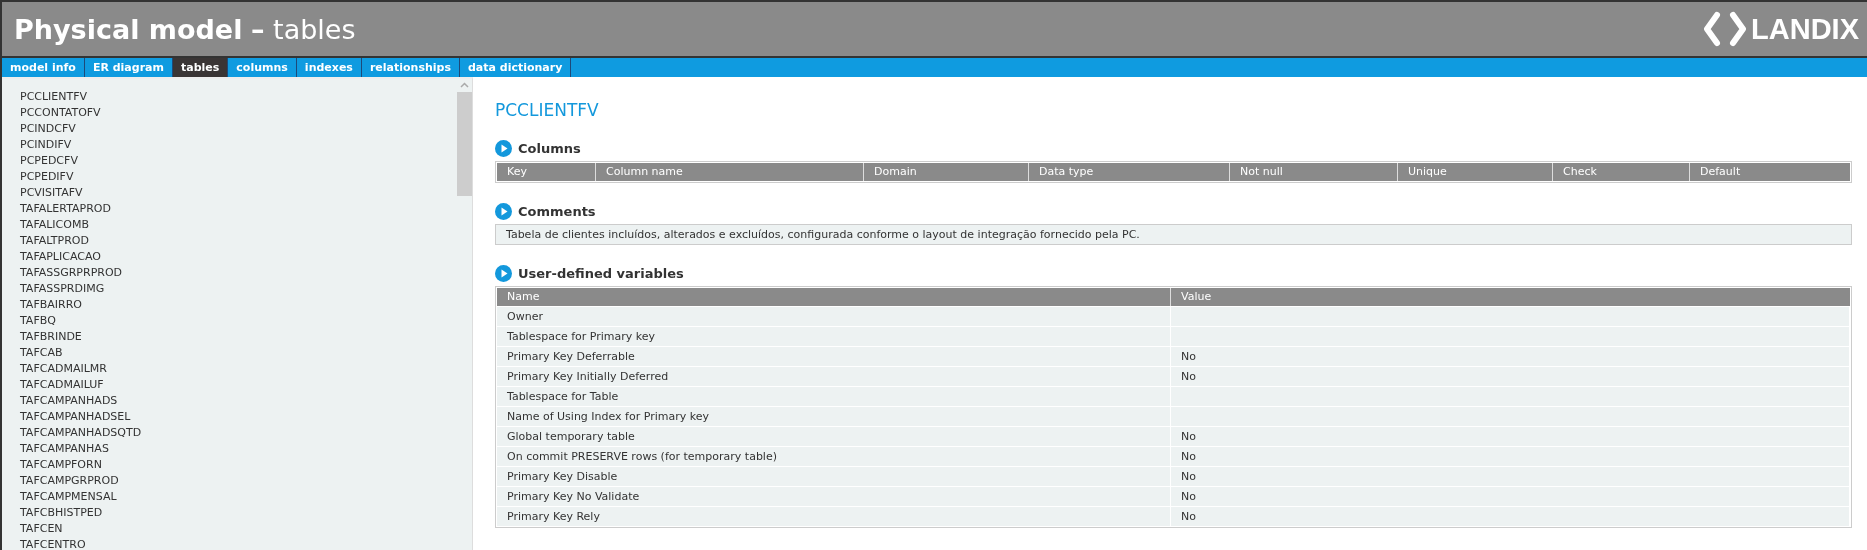 Image resolution: width=1867 pixels, height=550 pixels. What do you see at coordinates (1129, 172) in the screenshot?
I see `column-header: Data type` at bounding box center [1129, 172].